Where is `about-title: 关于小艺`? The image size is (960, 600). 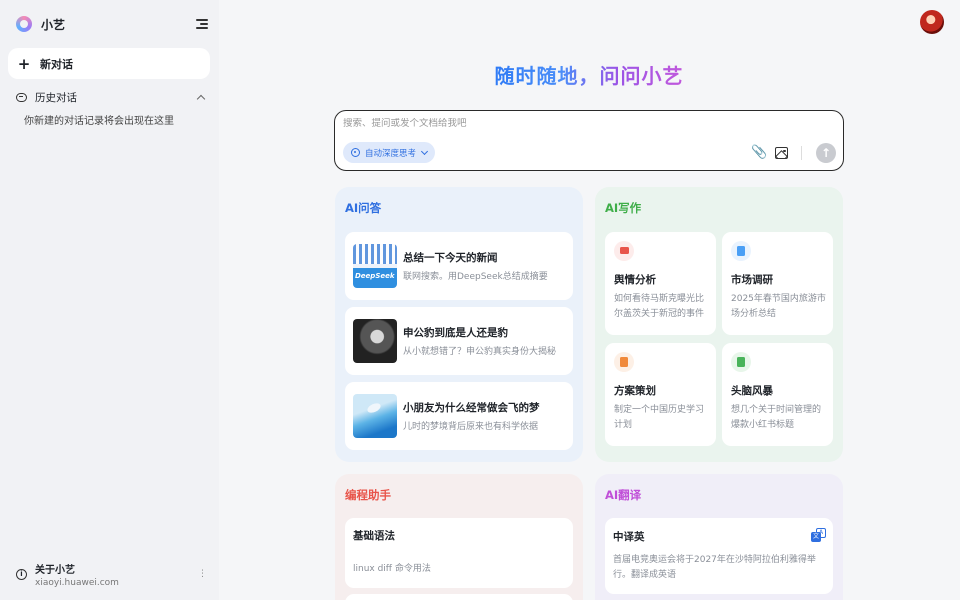
about-title: 关于小艺 is located at coordinates (55, 570).